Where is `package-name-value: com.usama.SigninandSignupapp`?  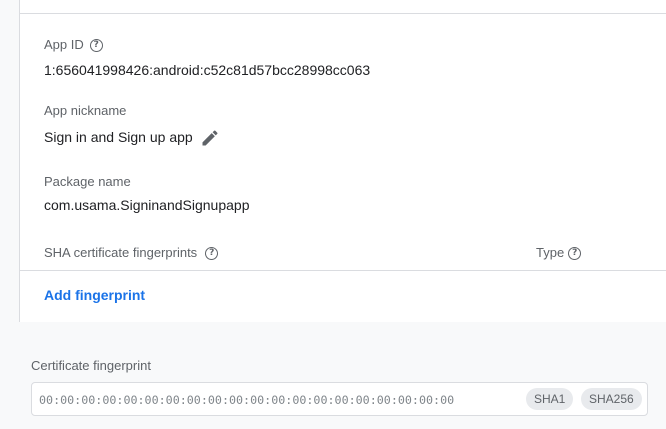 package-name-value: com.usama.SigninandSignupapp is located at coordinates (147, 205).